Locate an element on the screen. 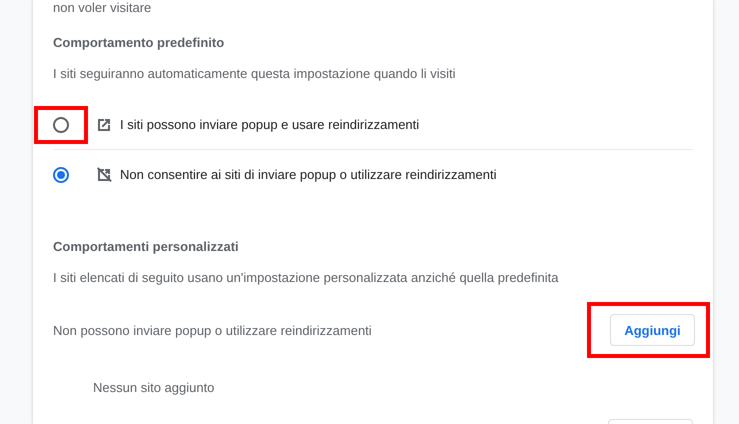  empty-list-text: Nessun sito aggiunto is located at coordinates (154, 387).